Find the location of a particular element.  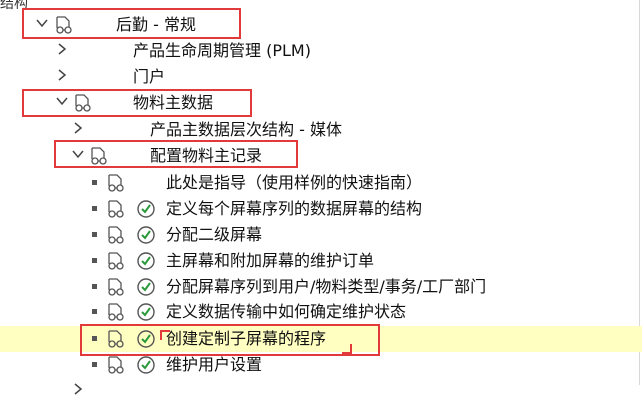

tree-node-label: 主屏幕和附加屏幕的维护订单 is located at coordinates (270, 260).